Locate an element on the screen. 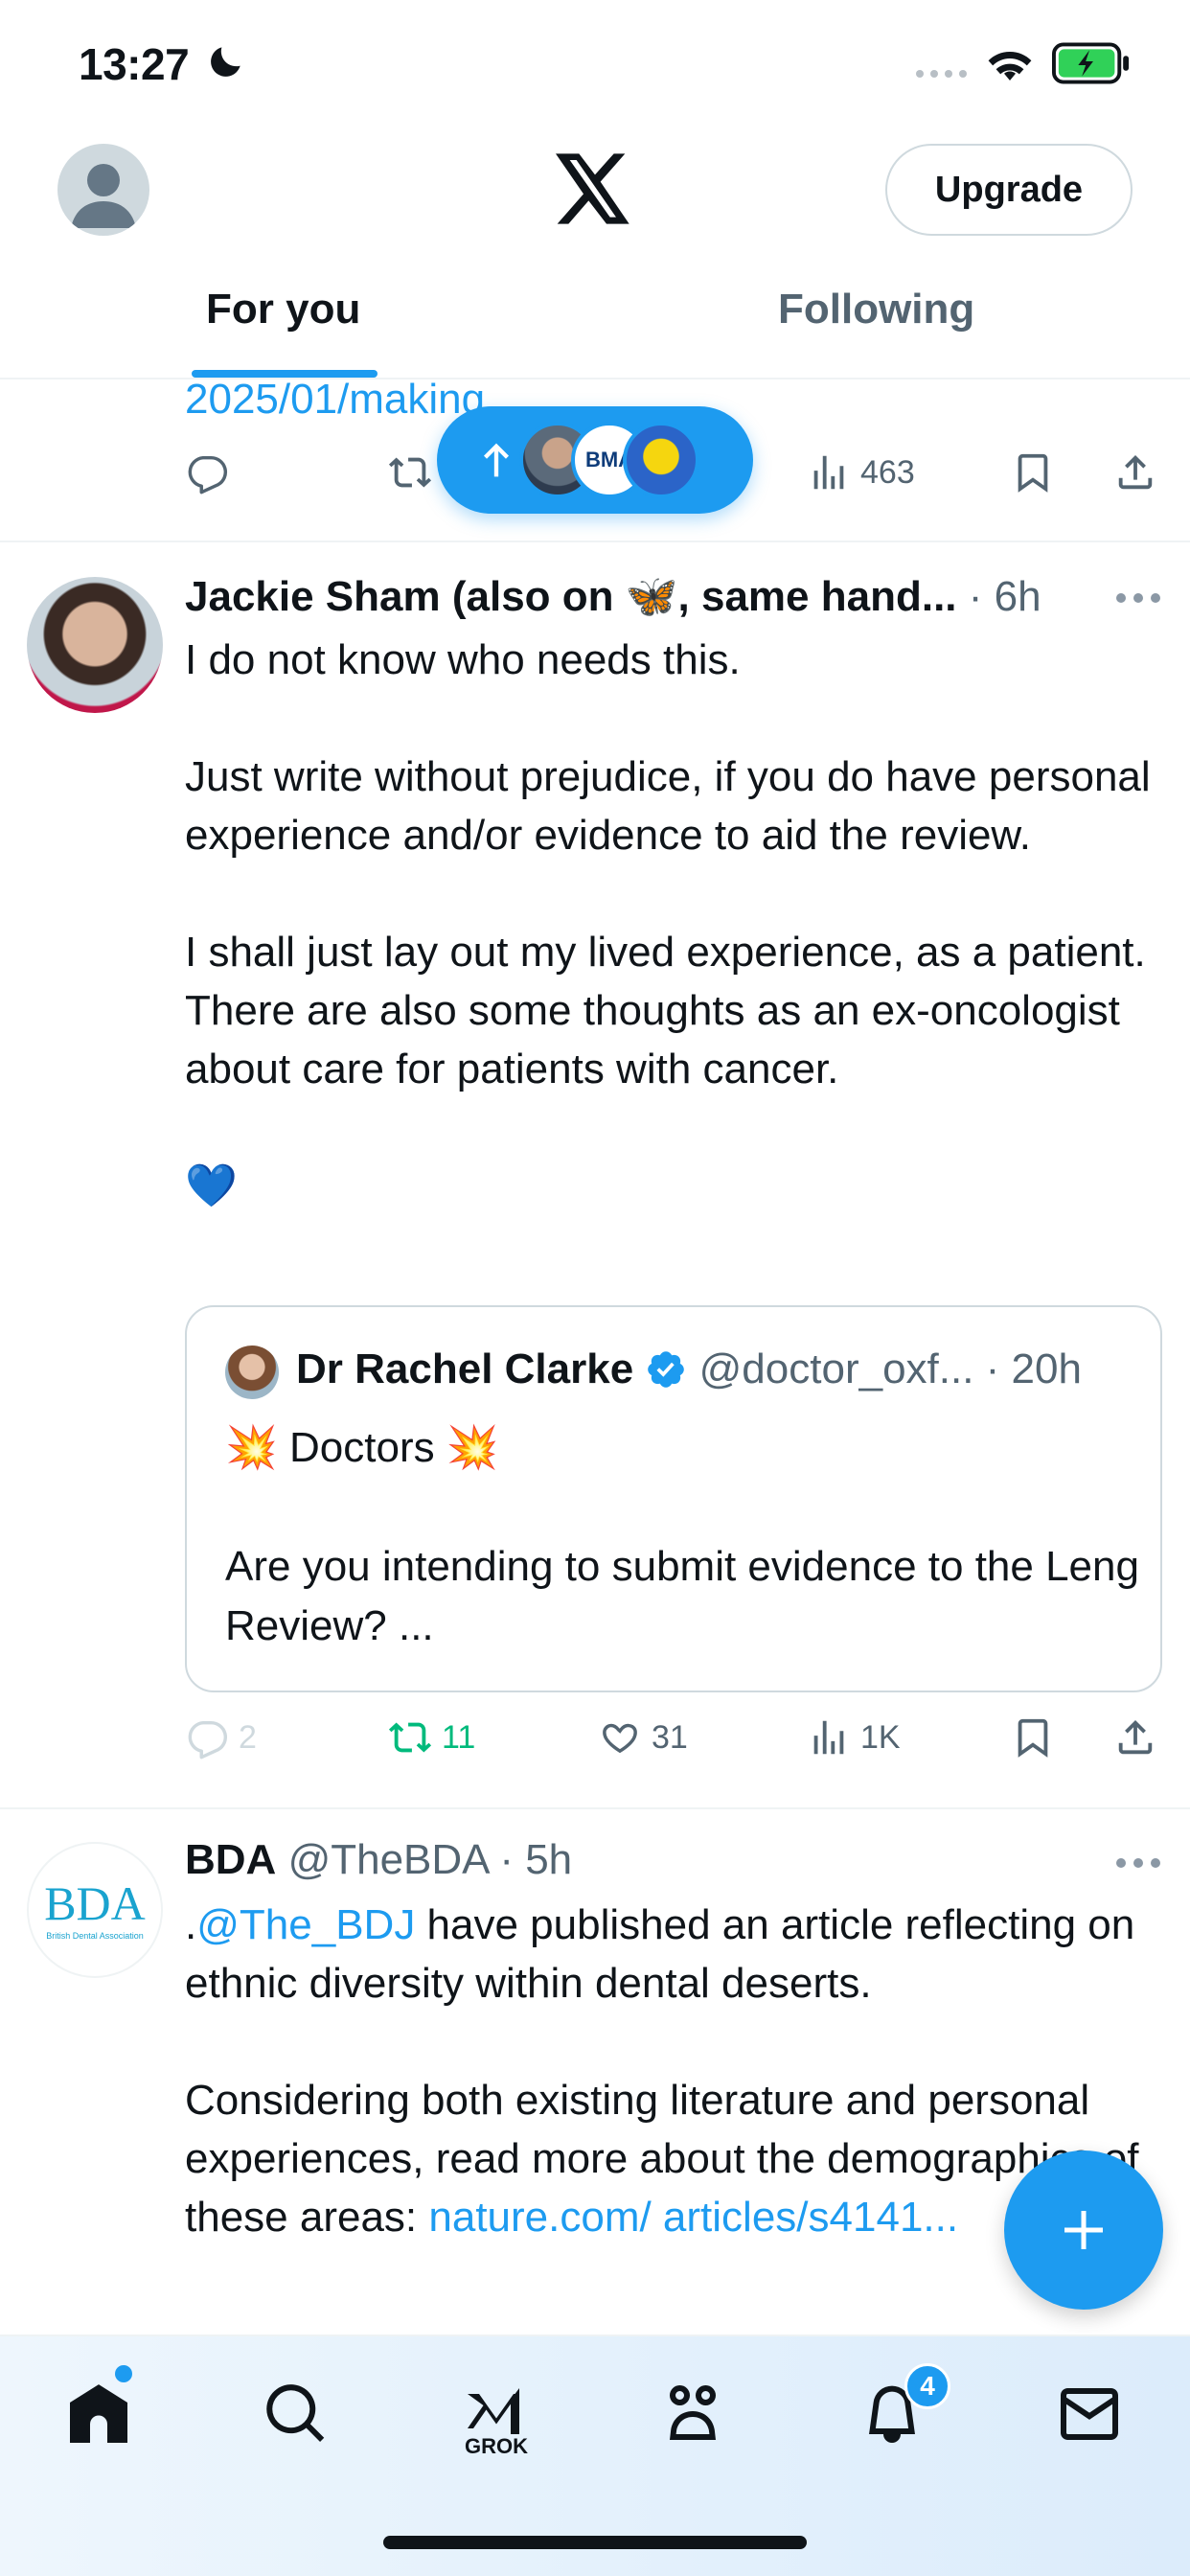  tweet-avatar: BDA British Dental Association is located at coordinates (95, 1910).